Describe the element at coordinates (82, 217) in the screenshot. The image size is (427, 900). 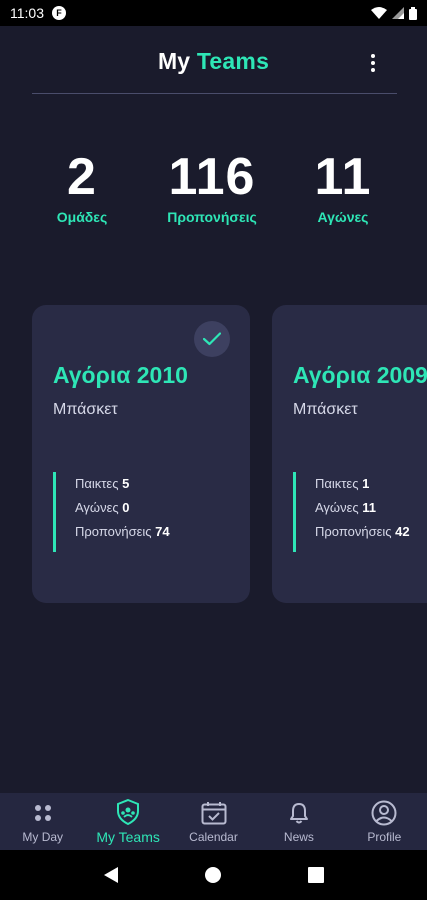
I see `stat-label: Ομάδες` at that location.